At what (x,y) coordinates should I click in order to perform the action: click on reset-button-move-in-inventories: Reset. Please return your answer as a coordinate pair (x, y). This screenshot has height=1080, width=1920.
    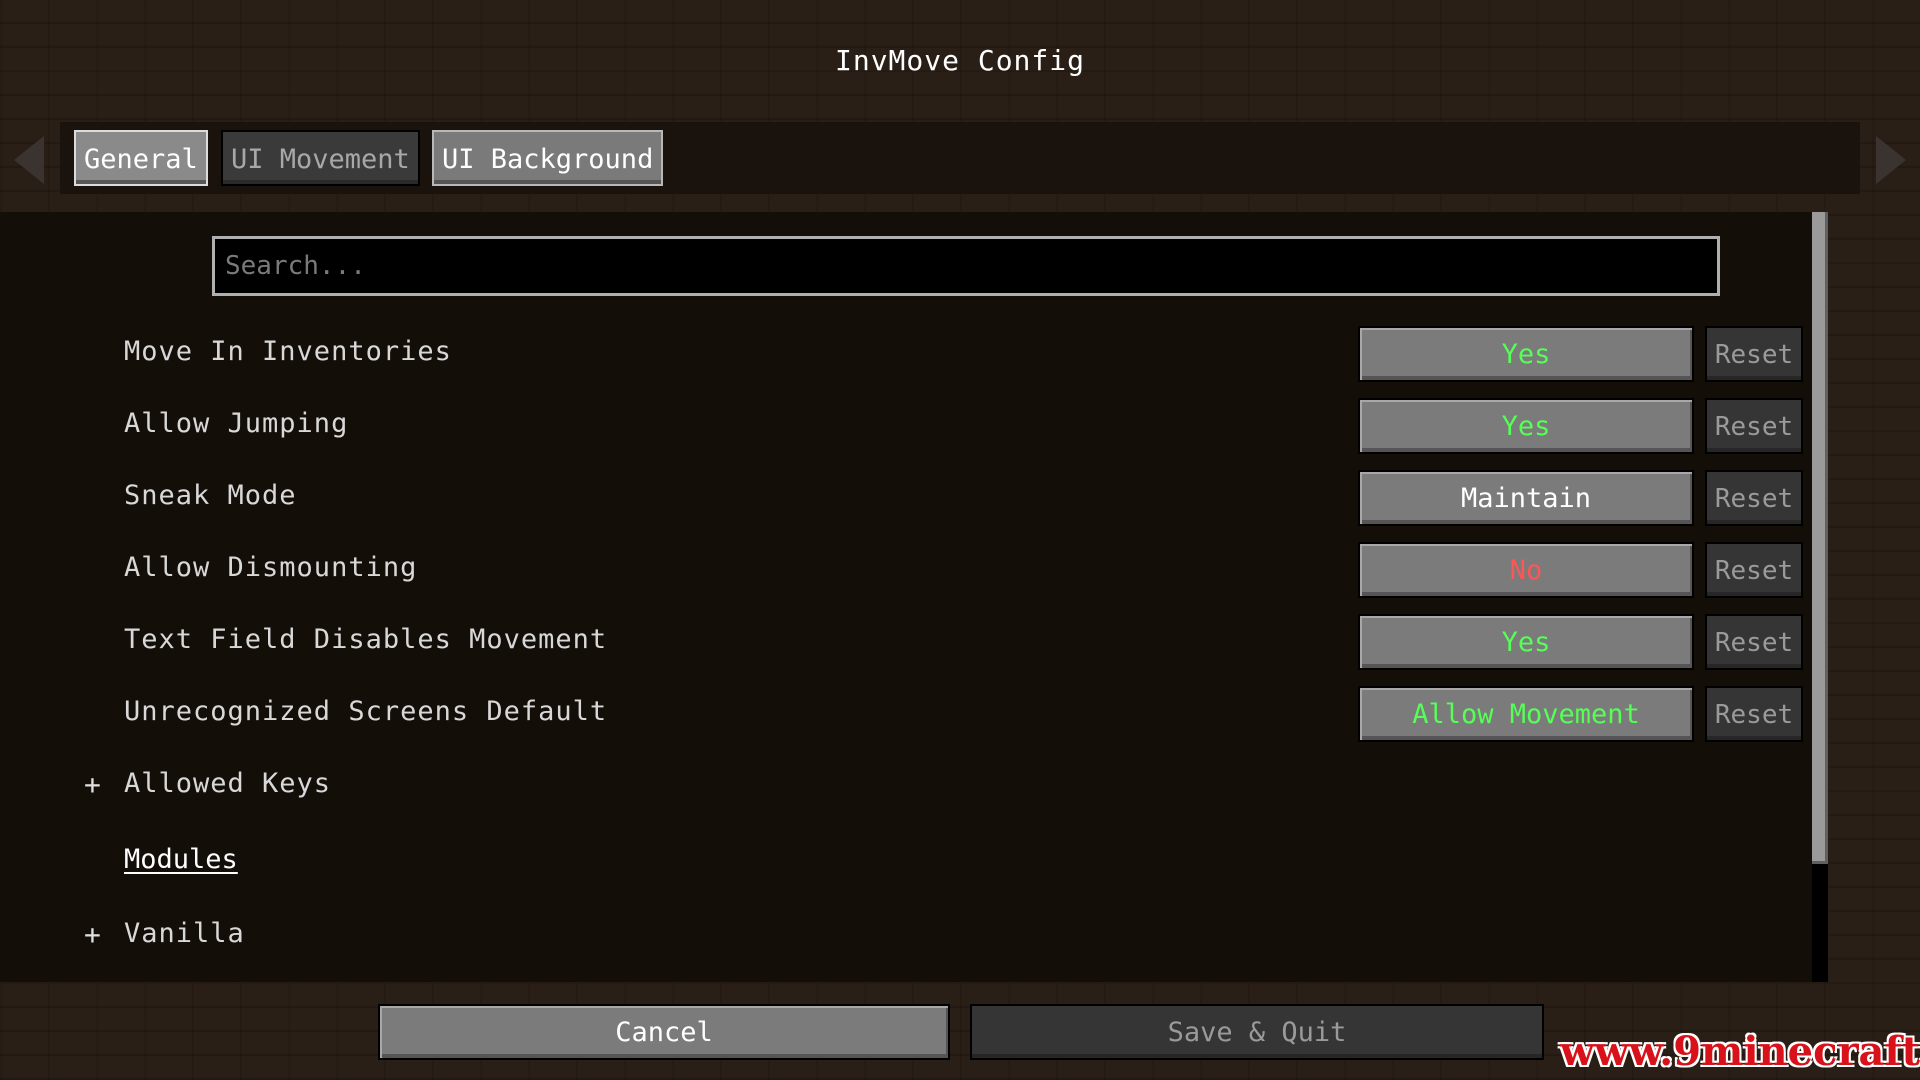
    Looking at the image, I should click on (1754, 354).